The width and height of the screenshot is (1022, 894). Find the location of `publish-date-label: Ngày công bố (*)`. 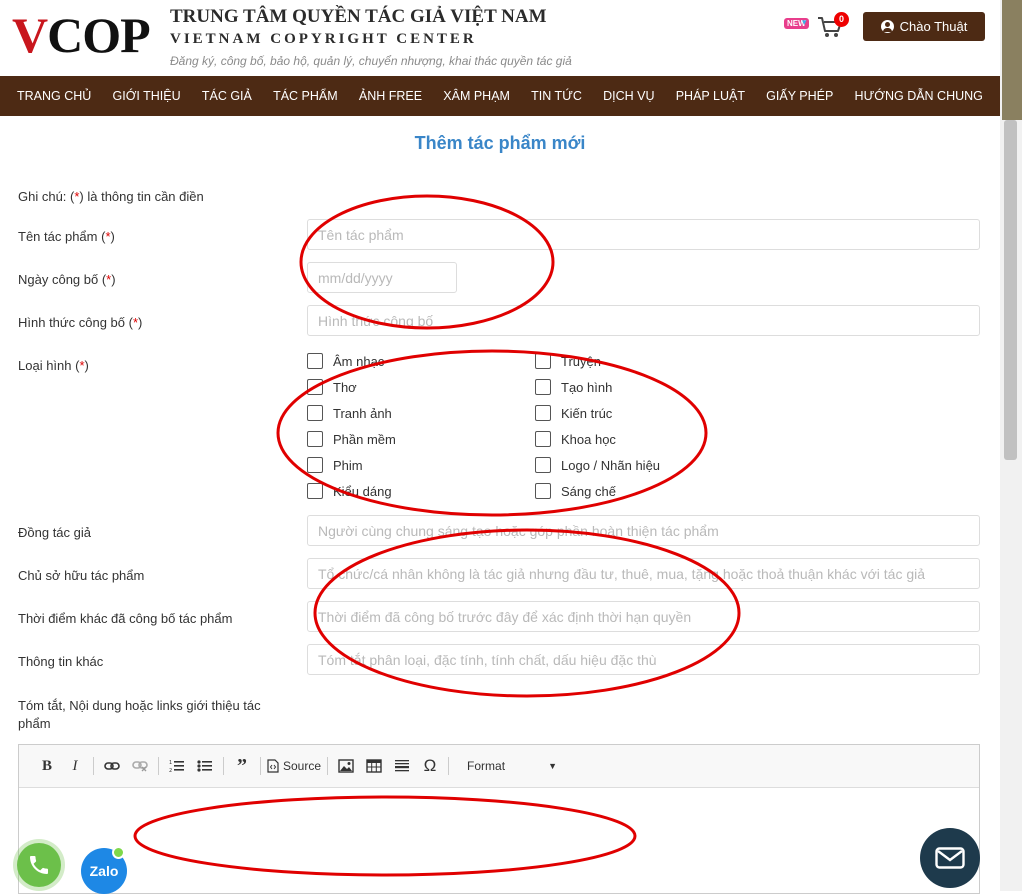

publish-date-label: Ngày công bố (*) is located at coordinates (67, 279).